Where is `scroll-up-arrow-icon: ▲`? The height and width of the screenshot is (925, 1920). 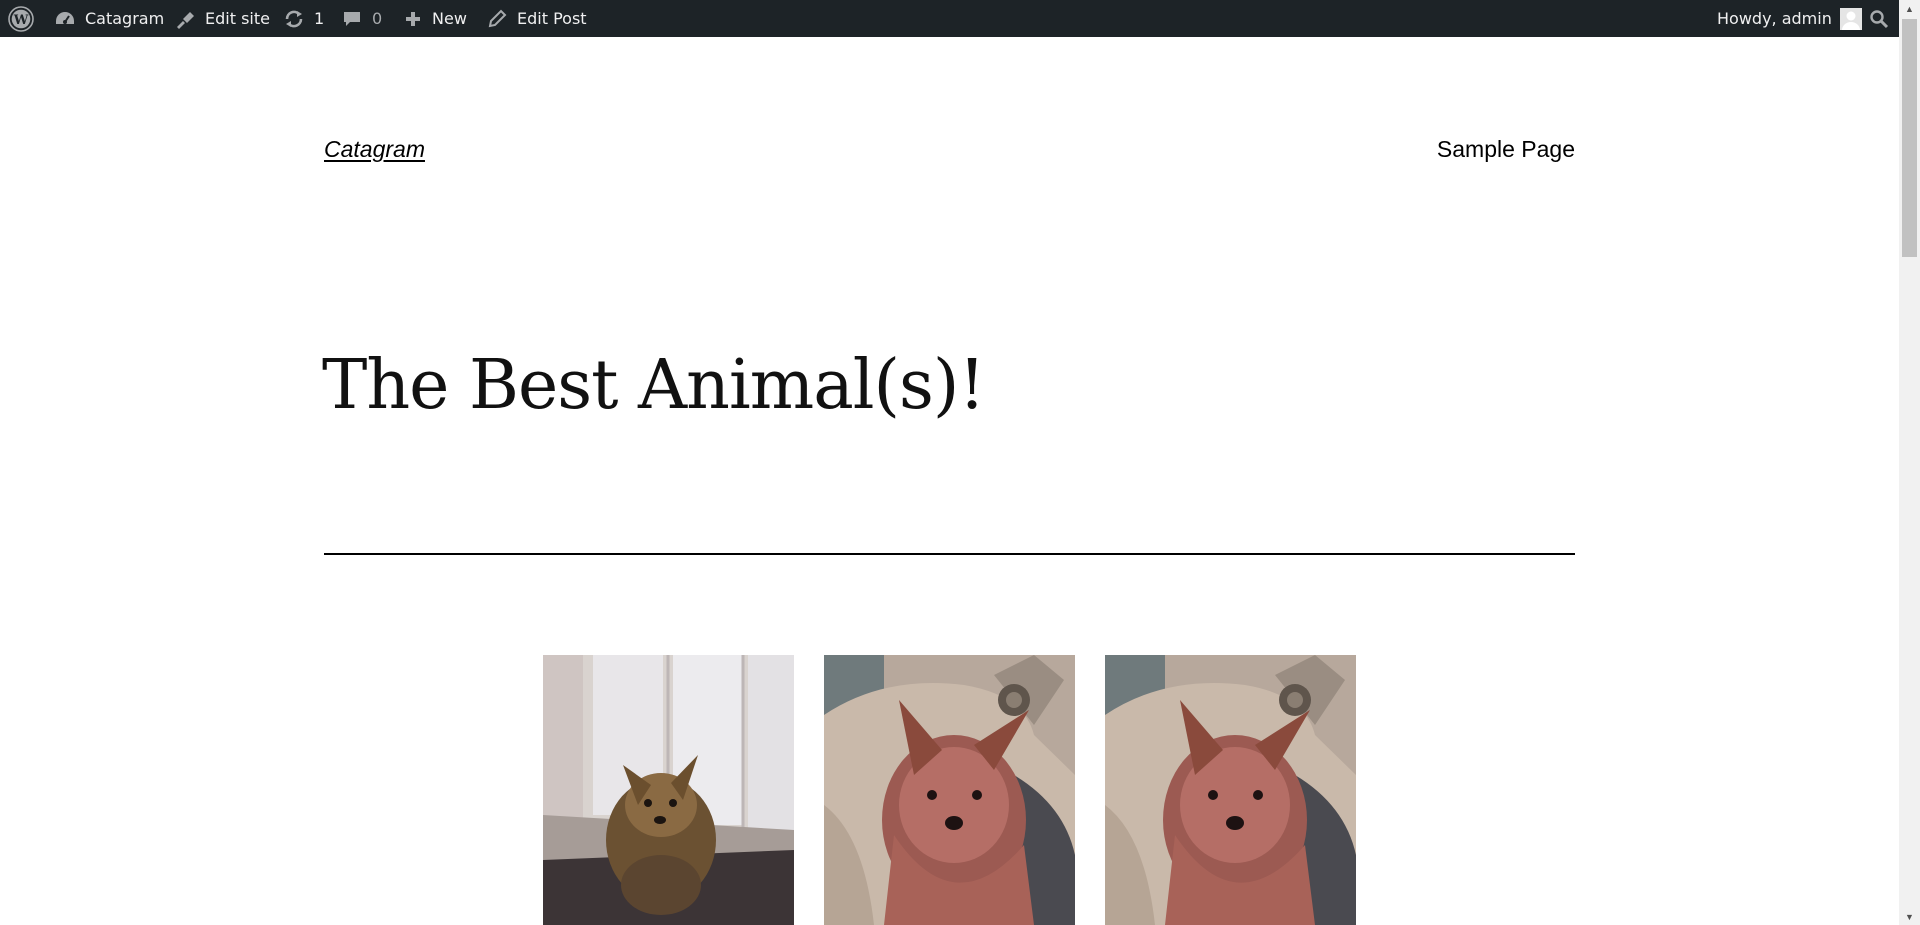
scroll-up-arrow-icon: ▲ is located at coordinates (1909, 8).